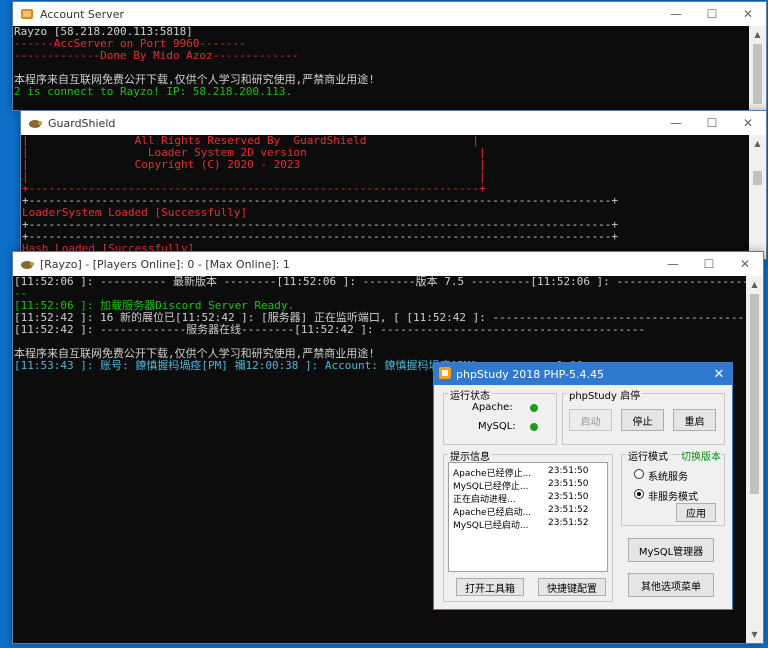  I want to click on vertical-scrollbar: ▲ ▼, so click(754, 459).